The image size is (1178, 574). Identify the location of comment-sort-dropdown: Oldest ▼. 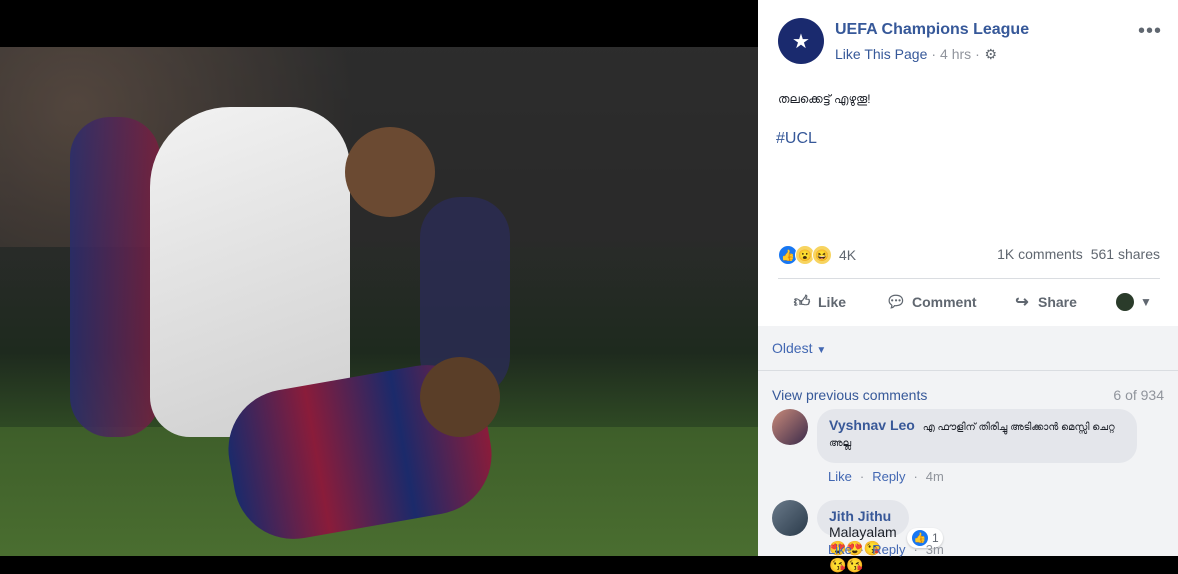
(799, 348).